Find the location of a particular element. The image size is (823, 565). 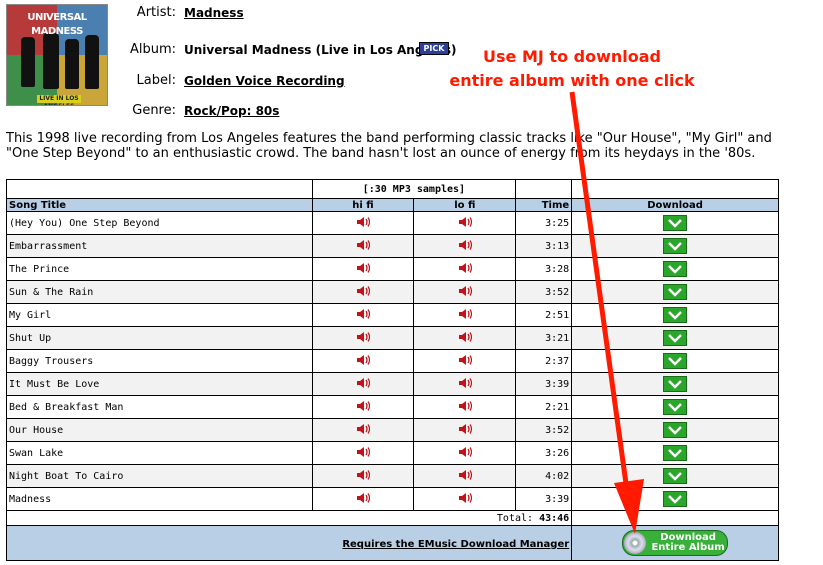

track-time: 3:25 is located at coordinates (544, 223).